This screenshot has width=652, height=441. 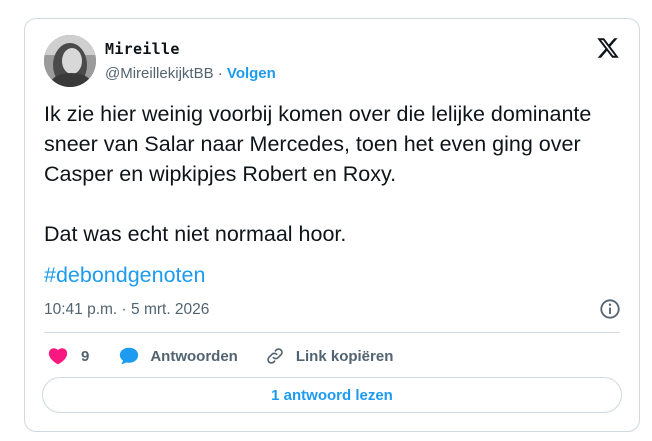 I want to click on like-count: 9, so click(x=85, y=356).